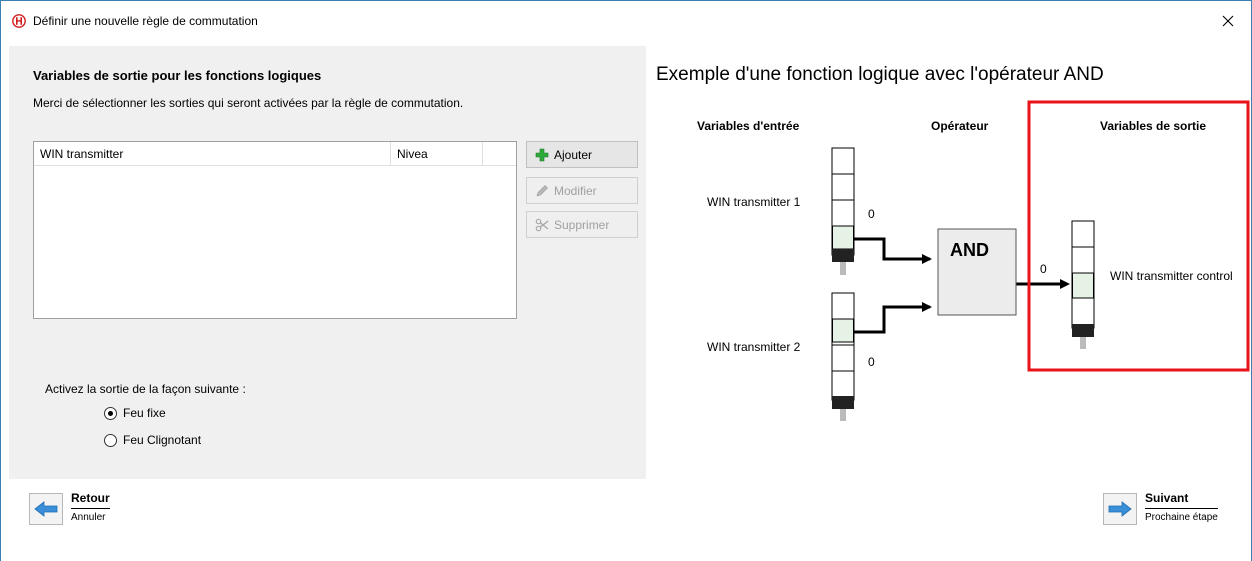 The width and height of the screenshot is (1252, 561). What do you see at coordinates (542, 154) in the screenshot?
I see `plus-icon` at bounding box center [542, 154].